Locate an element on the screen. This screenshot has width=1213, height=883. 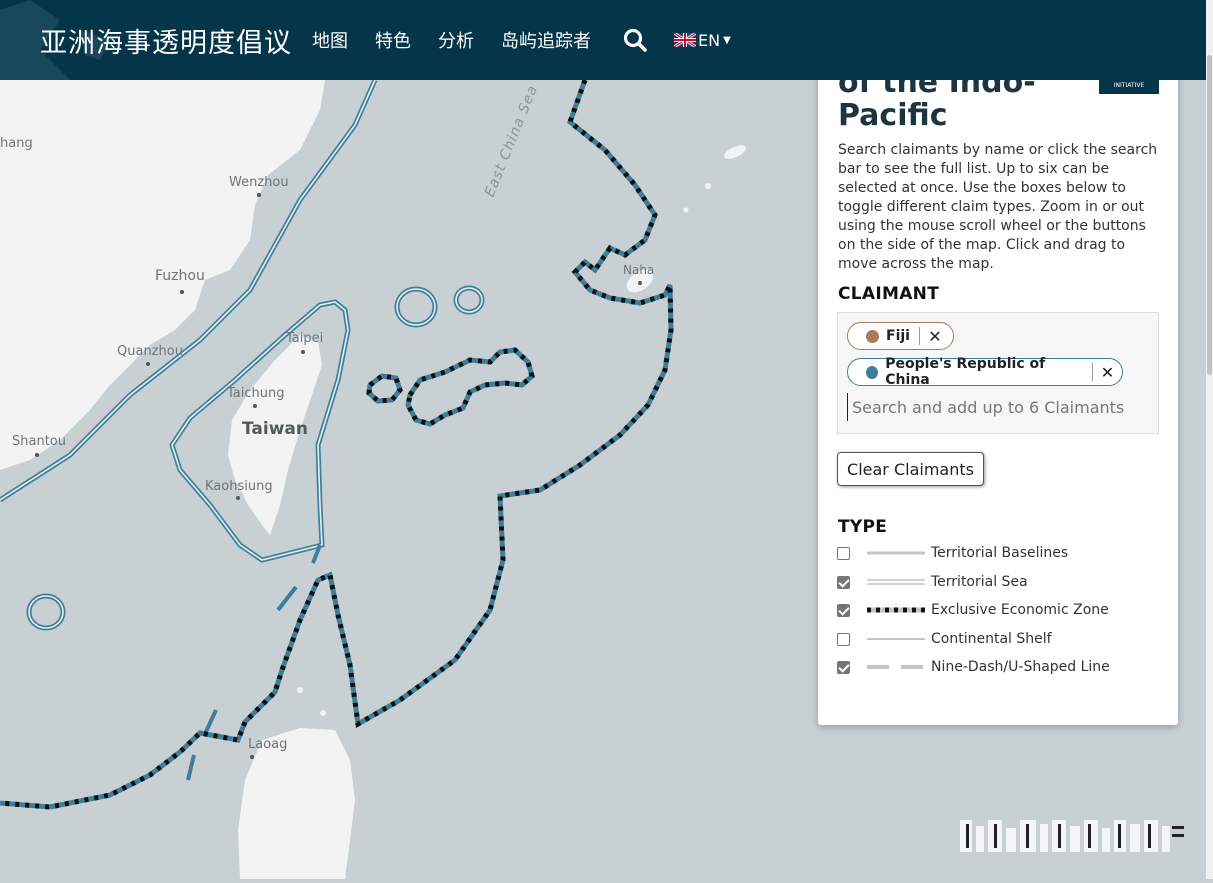
map-label-quanzhou: Quanzhou is located at coordinates (150, 351).